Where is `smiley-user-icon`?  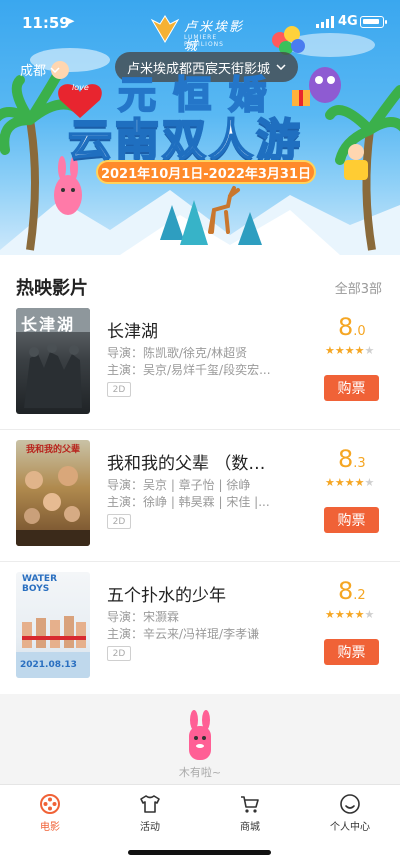
smiley-user-icon is located at coordinates (350, 804).